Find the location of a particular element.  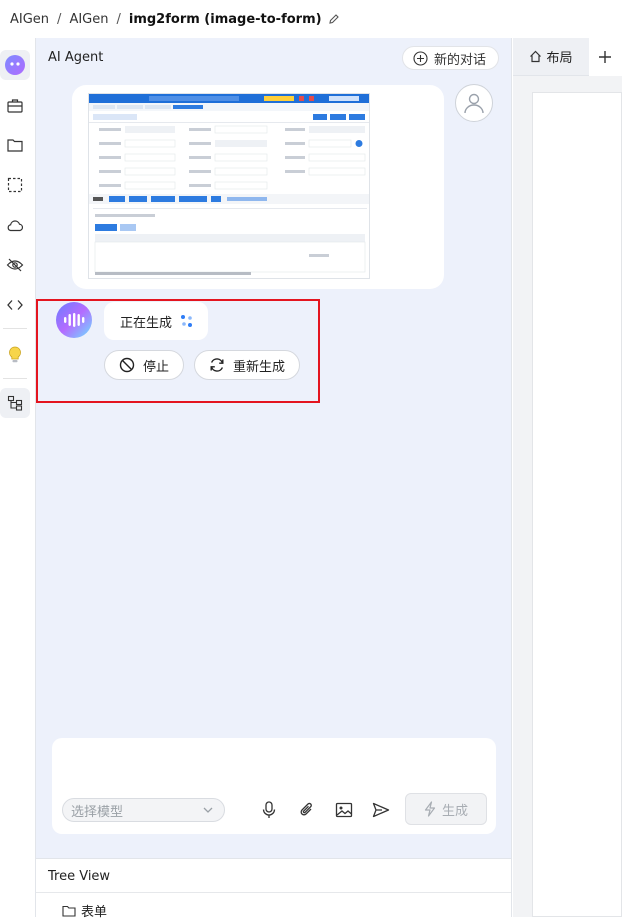

eye-off-icon is located at coordinates (15, 265).